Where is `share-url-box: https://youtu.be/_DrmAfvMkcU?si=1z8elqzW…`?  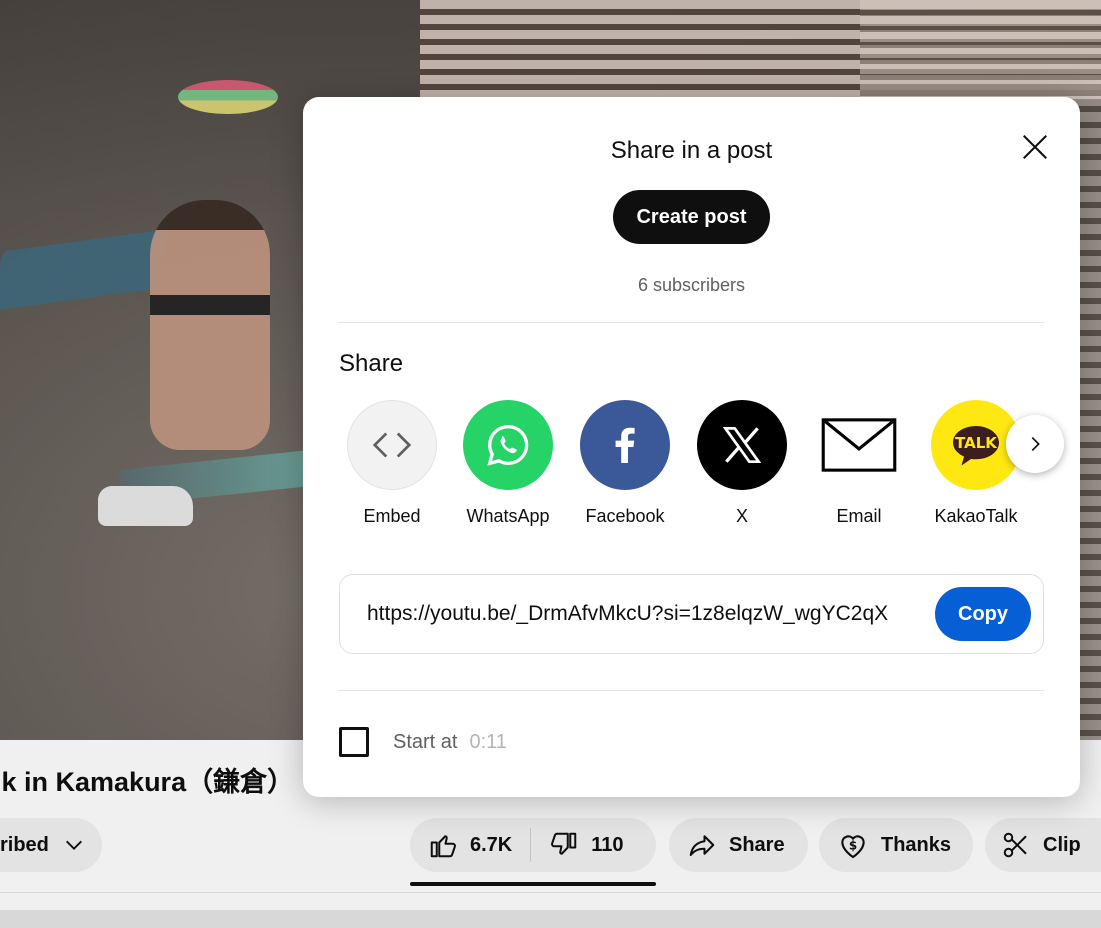
share-url-box: https://youtu.be/_DrmAfvMkcU?si=1z8elqzW… is located at coordinates (691, 614).